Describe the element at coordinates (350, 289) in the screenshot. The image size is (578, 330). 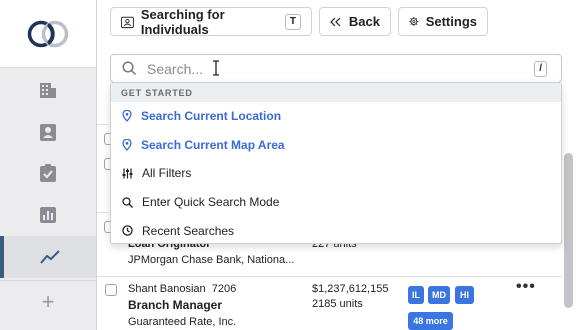
I see `row-volume: $1,237,612,155` at that location.